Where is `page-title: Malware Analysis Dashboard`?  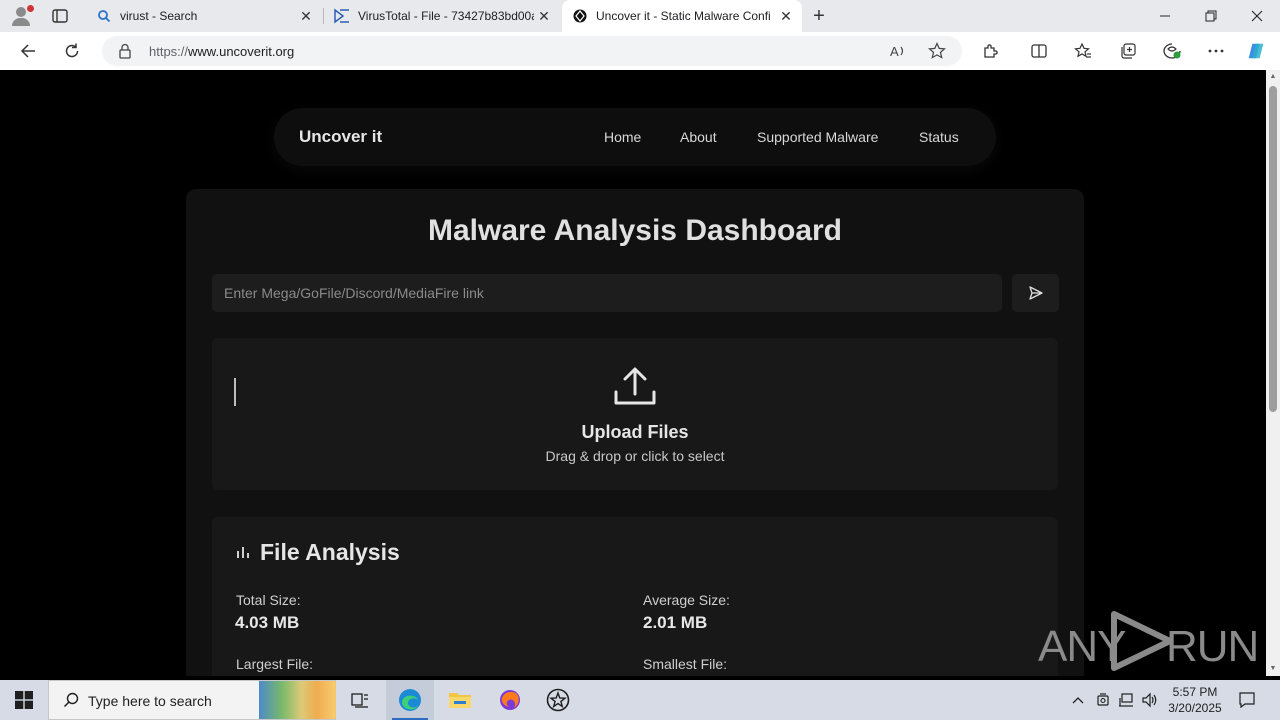 page-title: Malware Analysis Dashboard is located at coordinates (635, 230).